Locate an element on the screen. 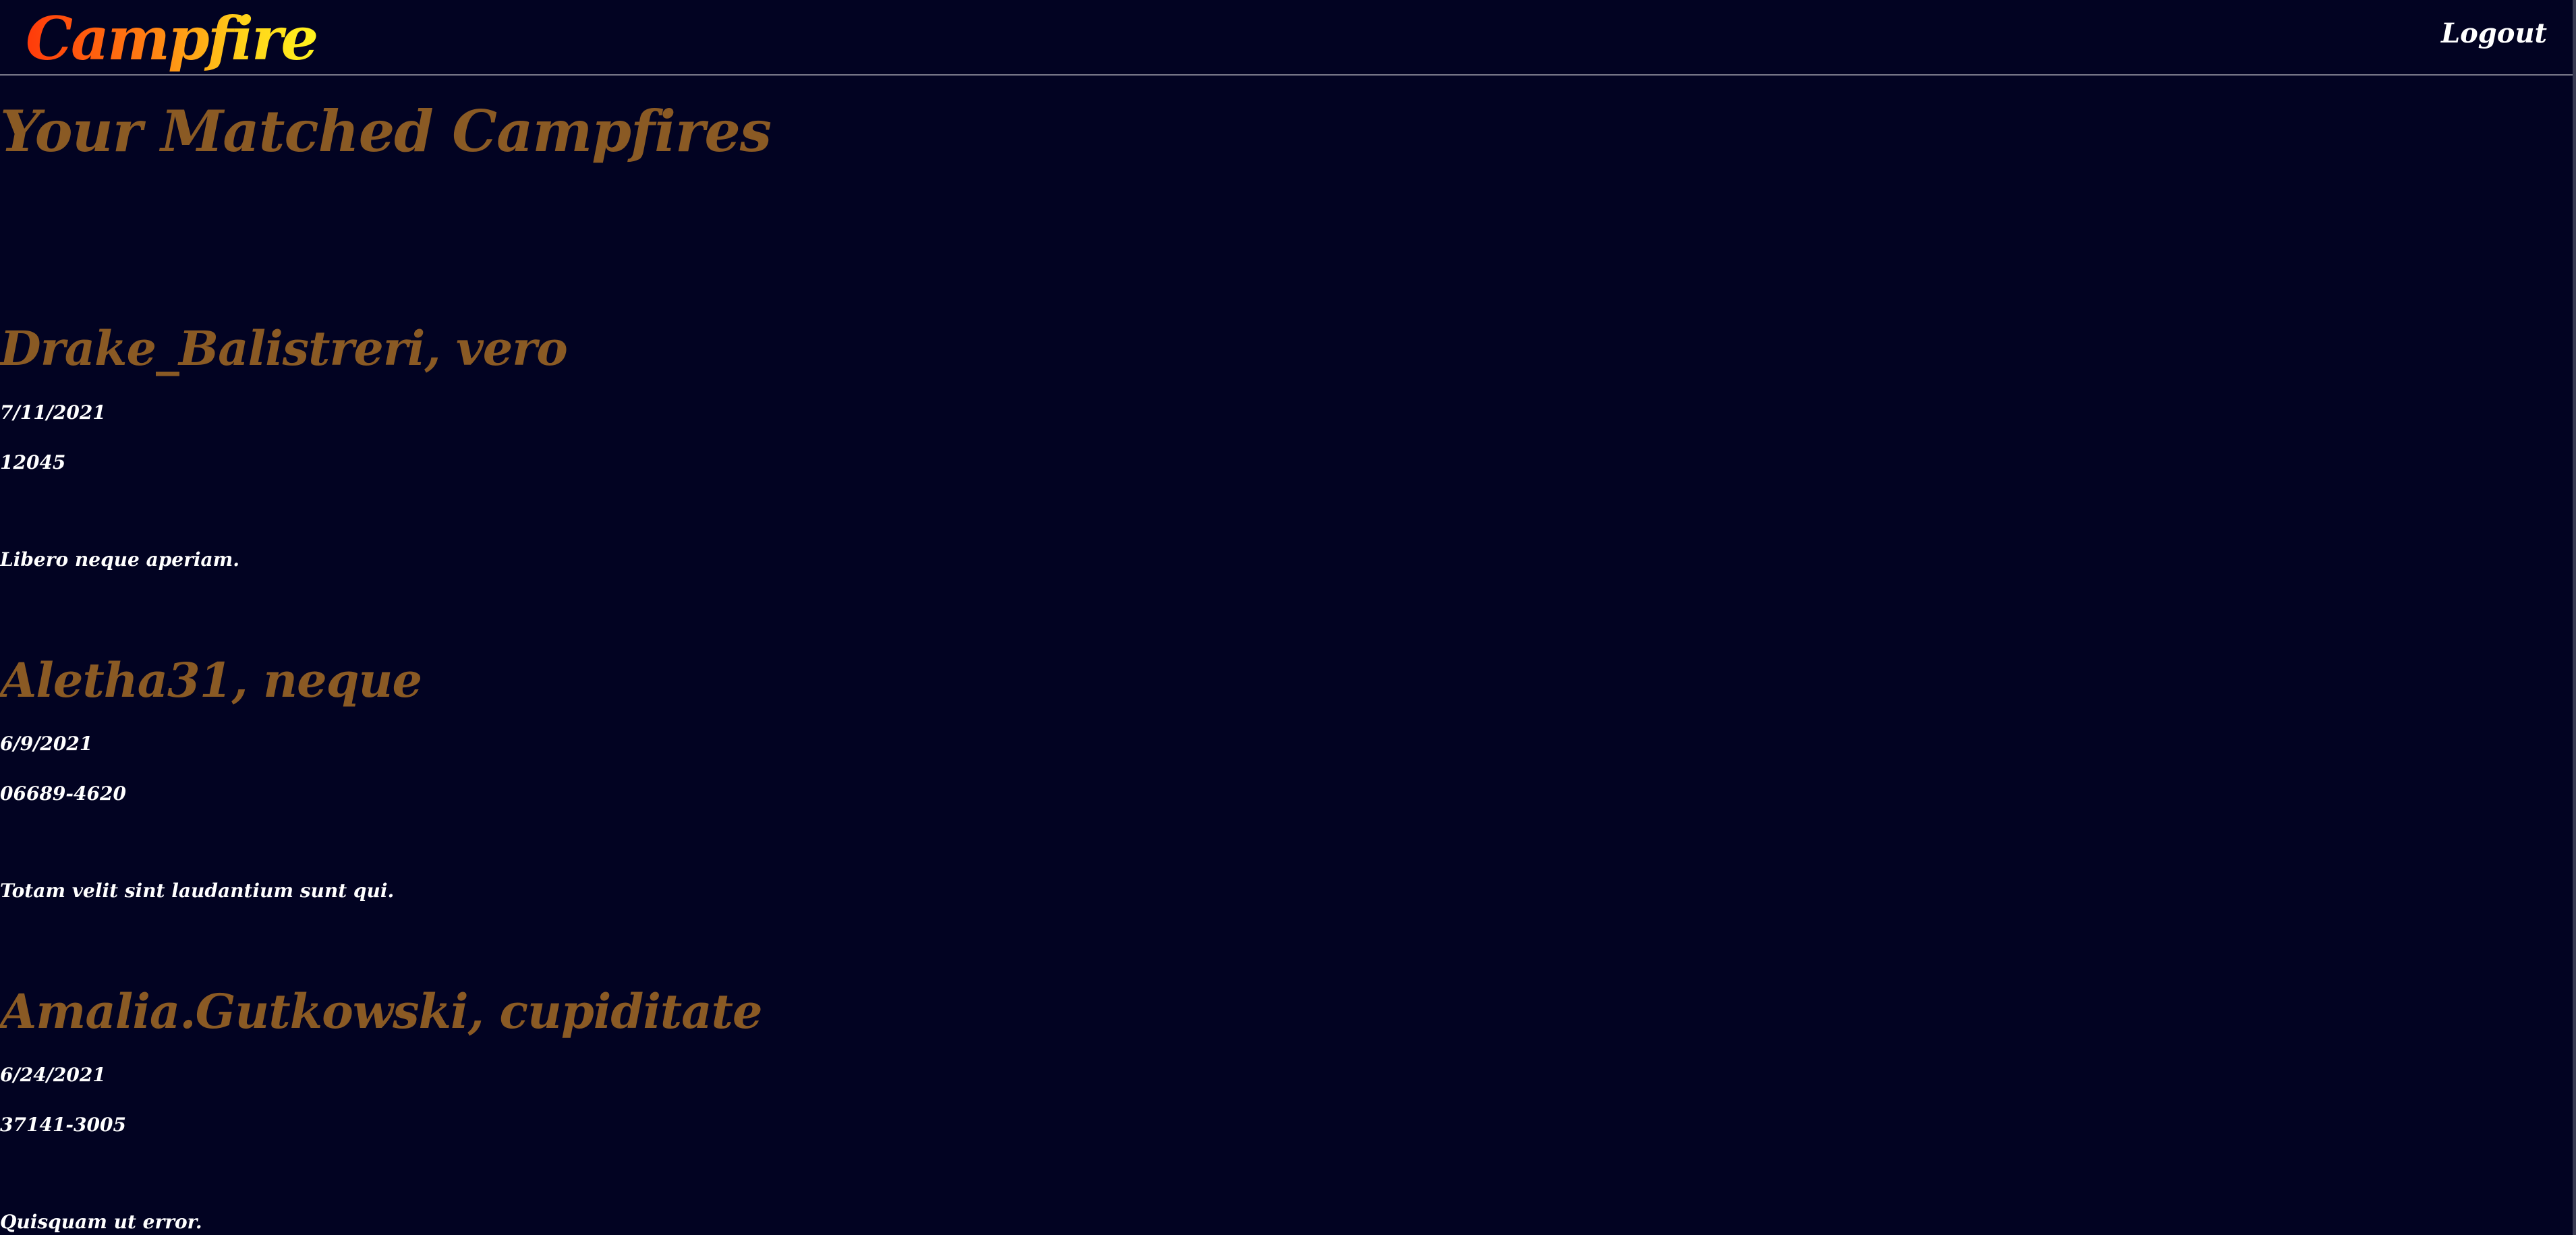 The width and height of the screenshot is (2576, 1235). match-name: Aletha31, neque is located at coordinates (211, 680).